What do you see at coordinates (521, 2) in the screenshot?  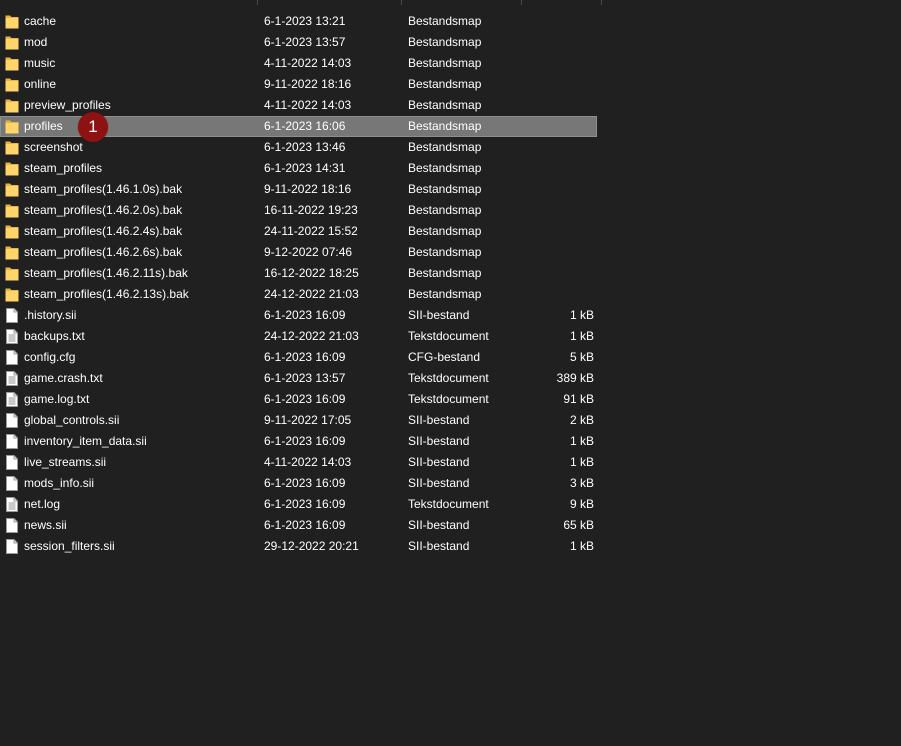 I see `column-divider-size` at bounding box center [521, 2].